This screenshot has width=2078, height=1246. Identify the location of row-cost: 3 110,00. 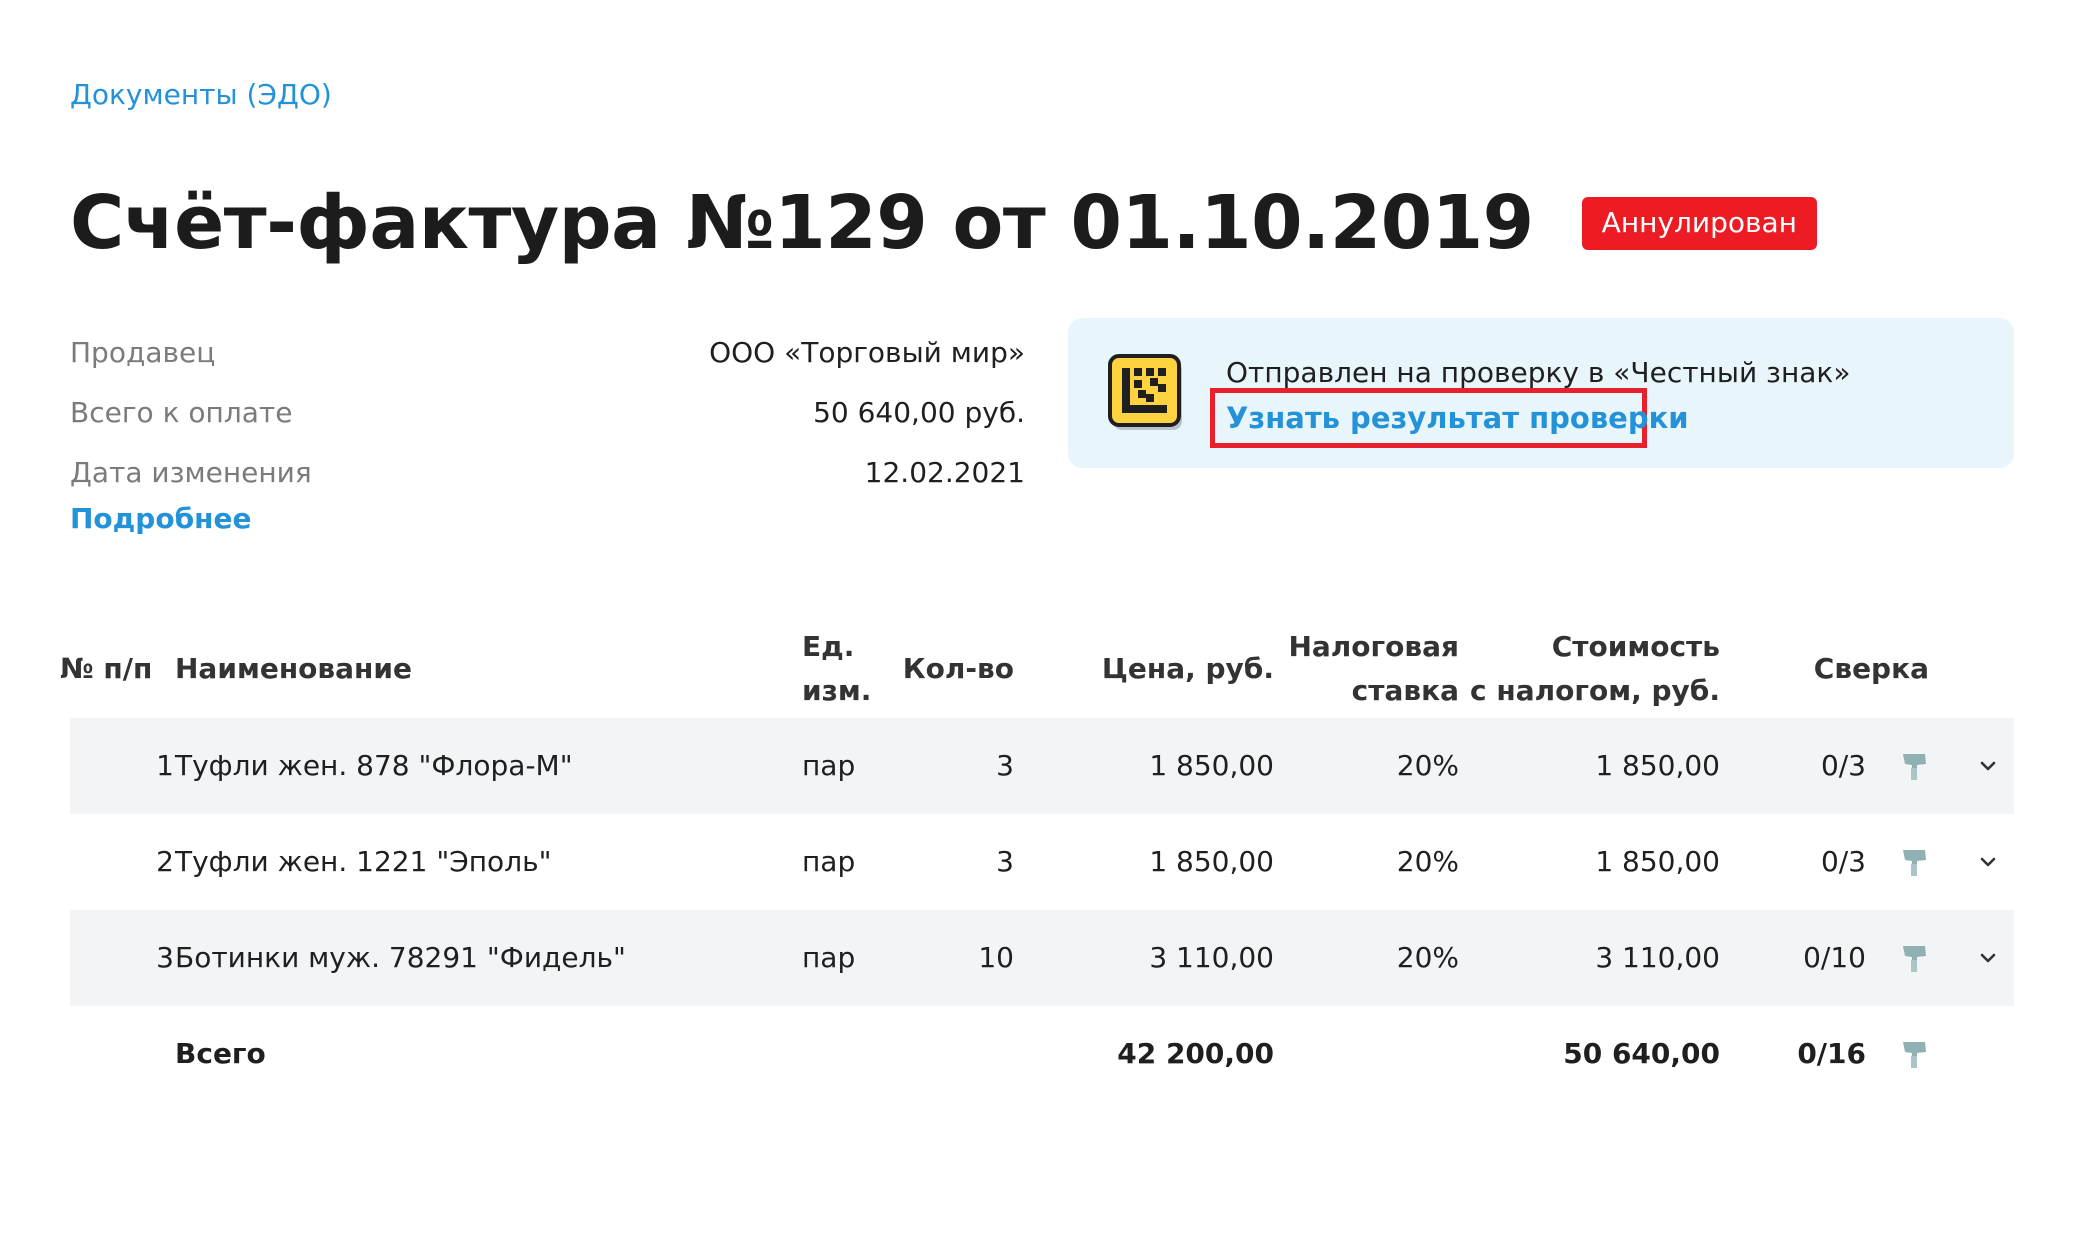
(1657, 957).